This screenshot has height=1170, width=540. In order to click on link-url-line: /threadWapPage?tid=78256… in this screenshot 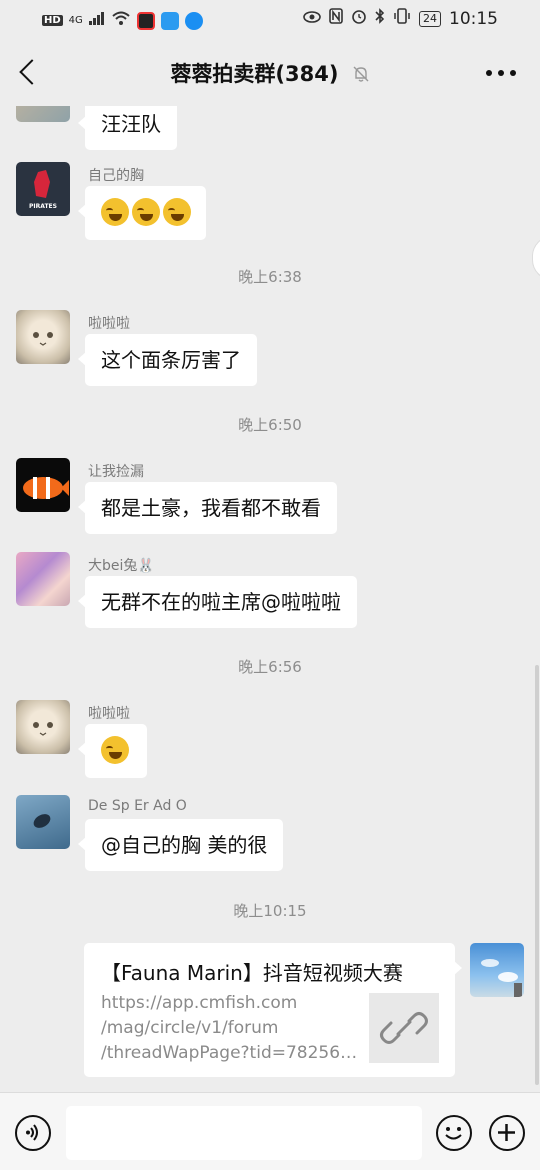, I will do `click(229, 1053)`.